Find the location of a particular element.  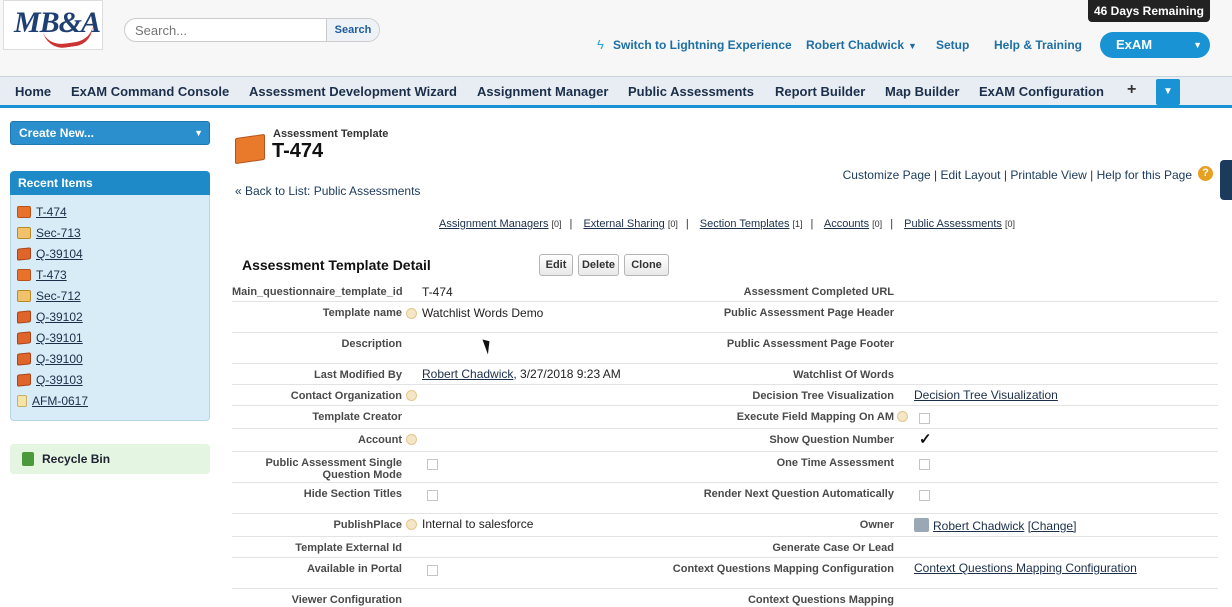

field-label: Generate Case Or Lead is located at coordinates (833, 548).